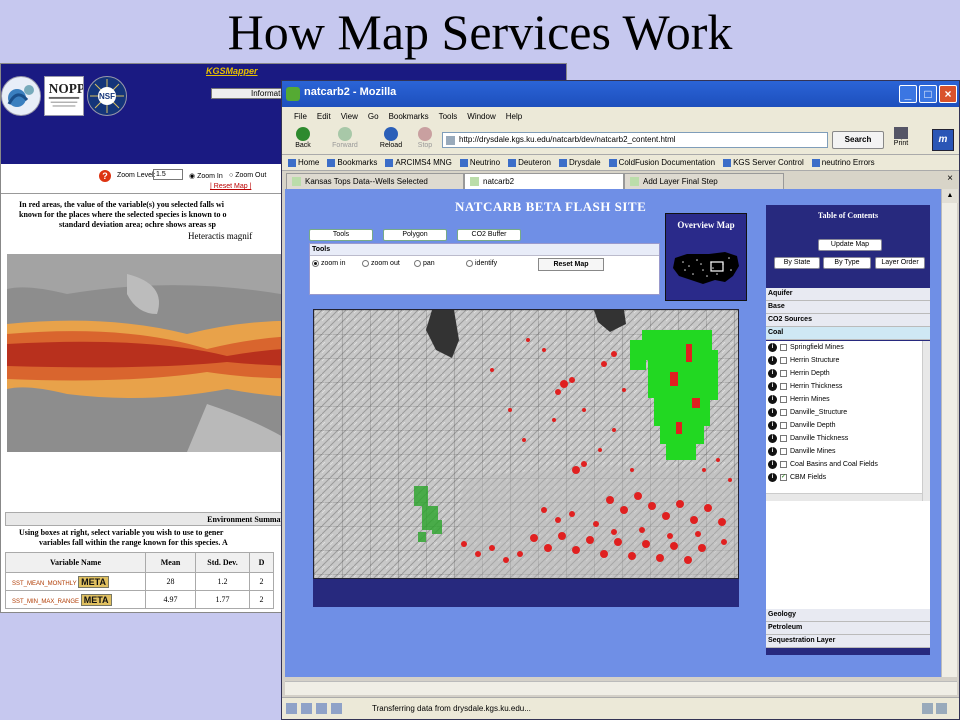 This screenshot has height=720, width=960. What do you see at coordinates (928, 94) in the screenshot?
I see `maximize-button: □` at bounding box center [928, 94].